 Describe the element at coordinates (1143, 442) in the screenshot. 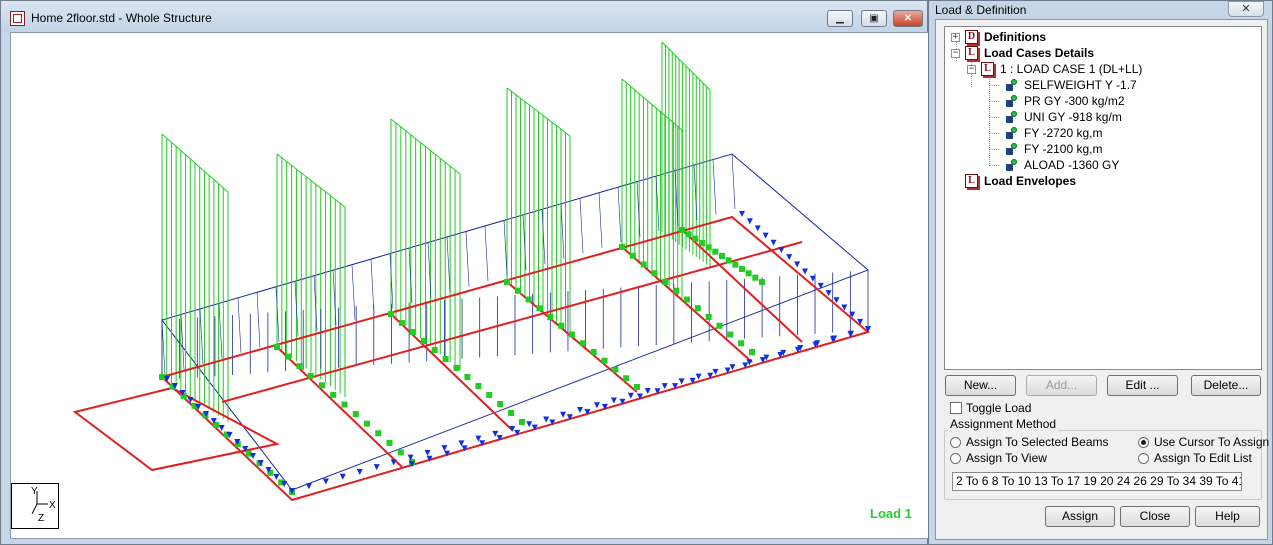

I see `use-cursor-radio` at that location.